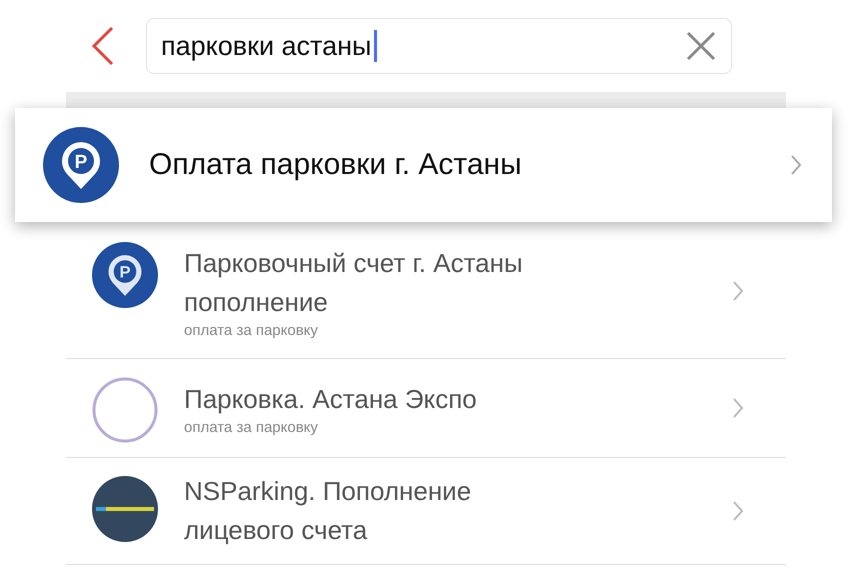 Image resolution: width=852 pixels, height=586 pixels. Describe the element at coordinates (701, 46) in the screenshot. I see `clear-icon` at that location.